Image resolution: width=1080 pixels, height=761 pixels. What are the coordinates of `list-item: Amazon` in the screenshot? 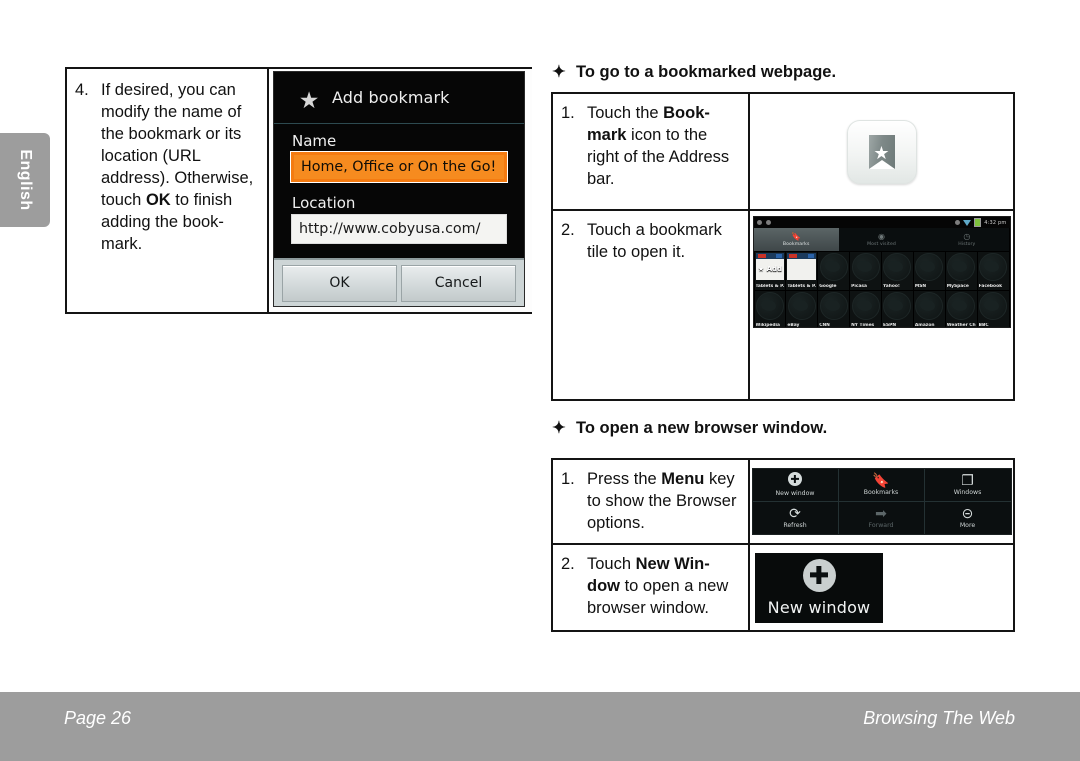 It's located at (929, 309).